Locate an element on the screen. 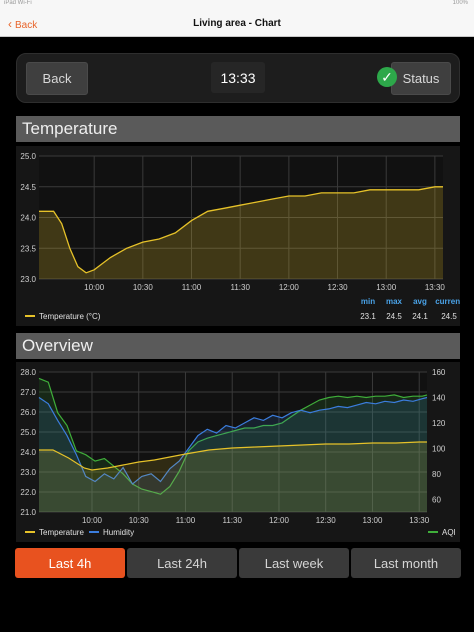 The image size is (474, 632). y2-tick-label: 160 is located at coordinates (439, 372).